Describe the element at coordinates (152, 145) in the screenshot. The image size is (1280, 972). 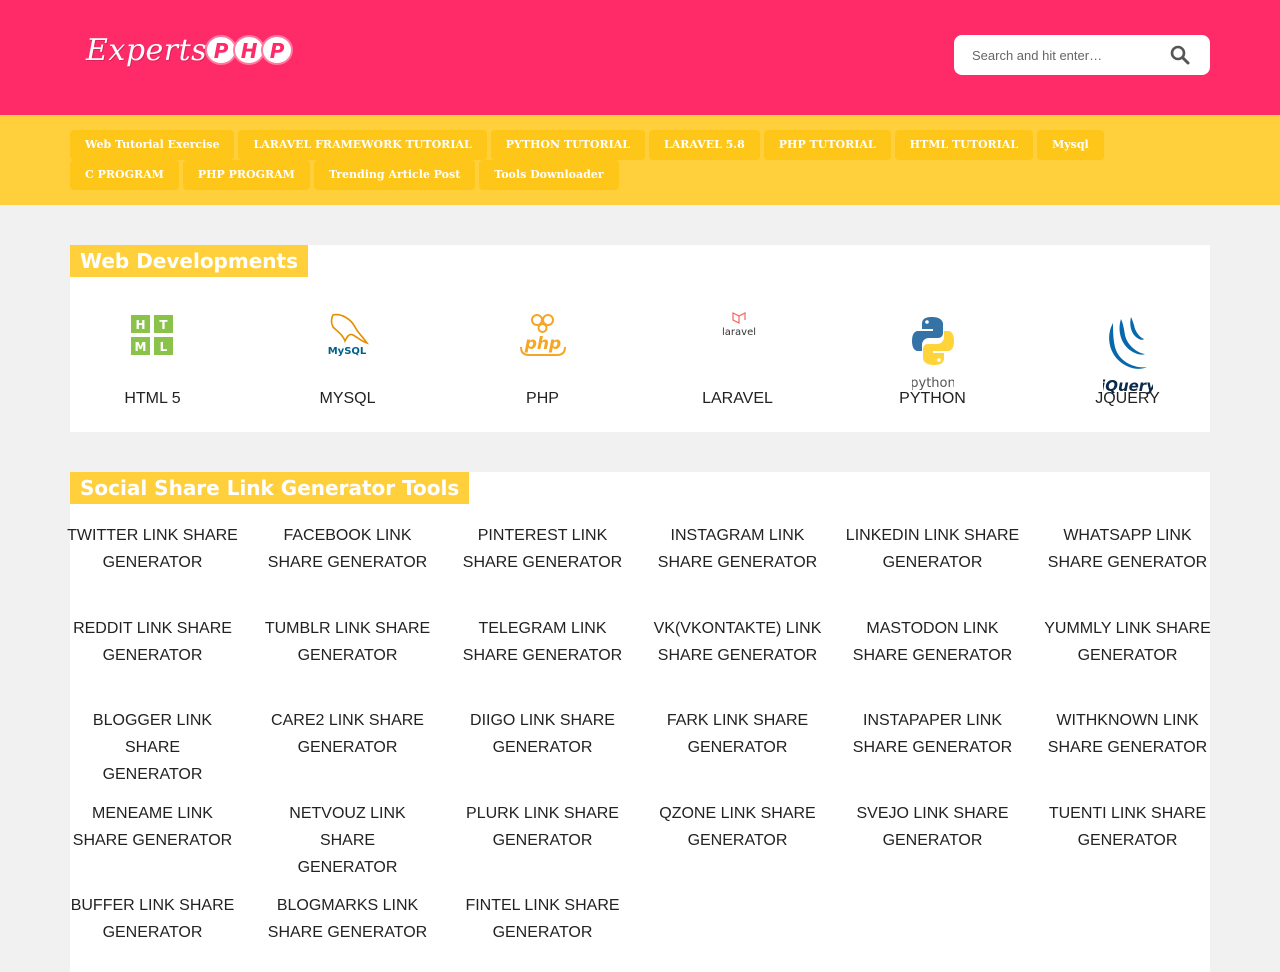
I see `nav-item-web-tutorial-exercise: Web Tutorial Exercise` at that location.